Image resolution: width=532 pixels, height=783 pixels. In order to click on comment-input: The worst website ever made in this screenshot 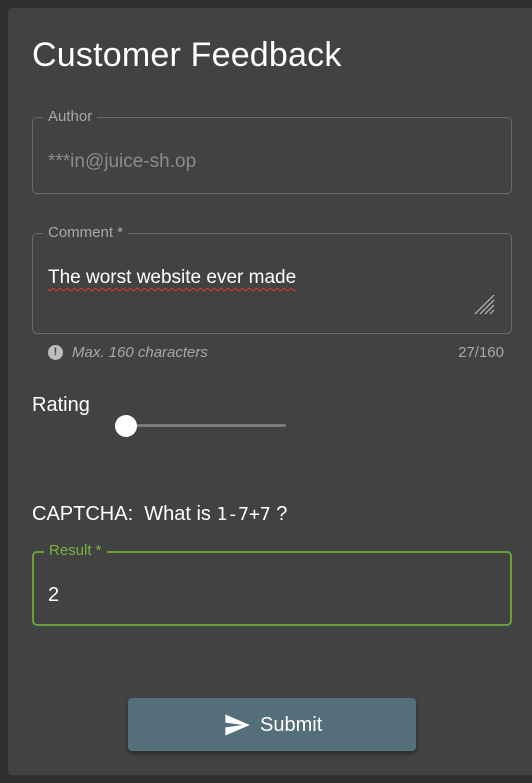, I will do `click(172, 278)`.